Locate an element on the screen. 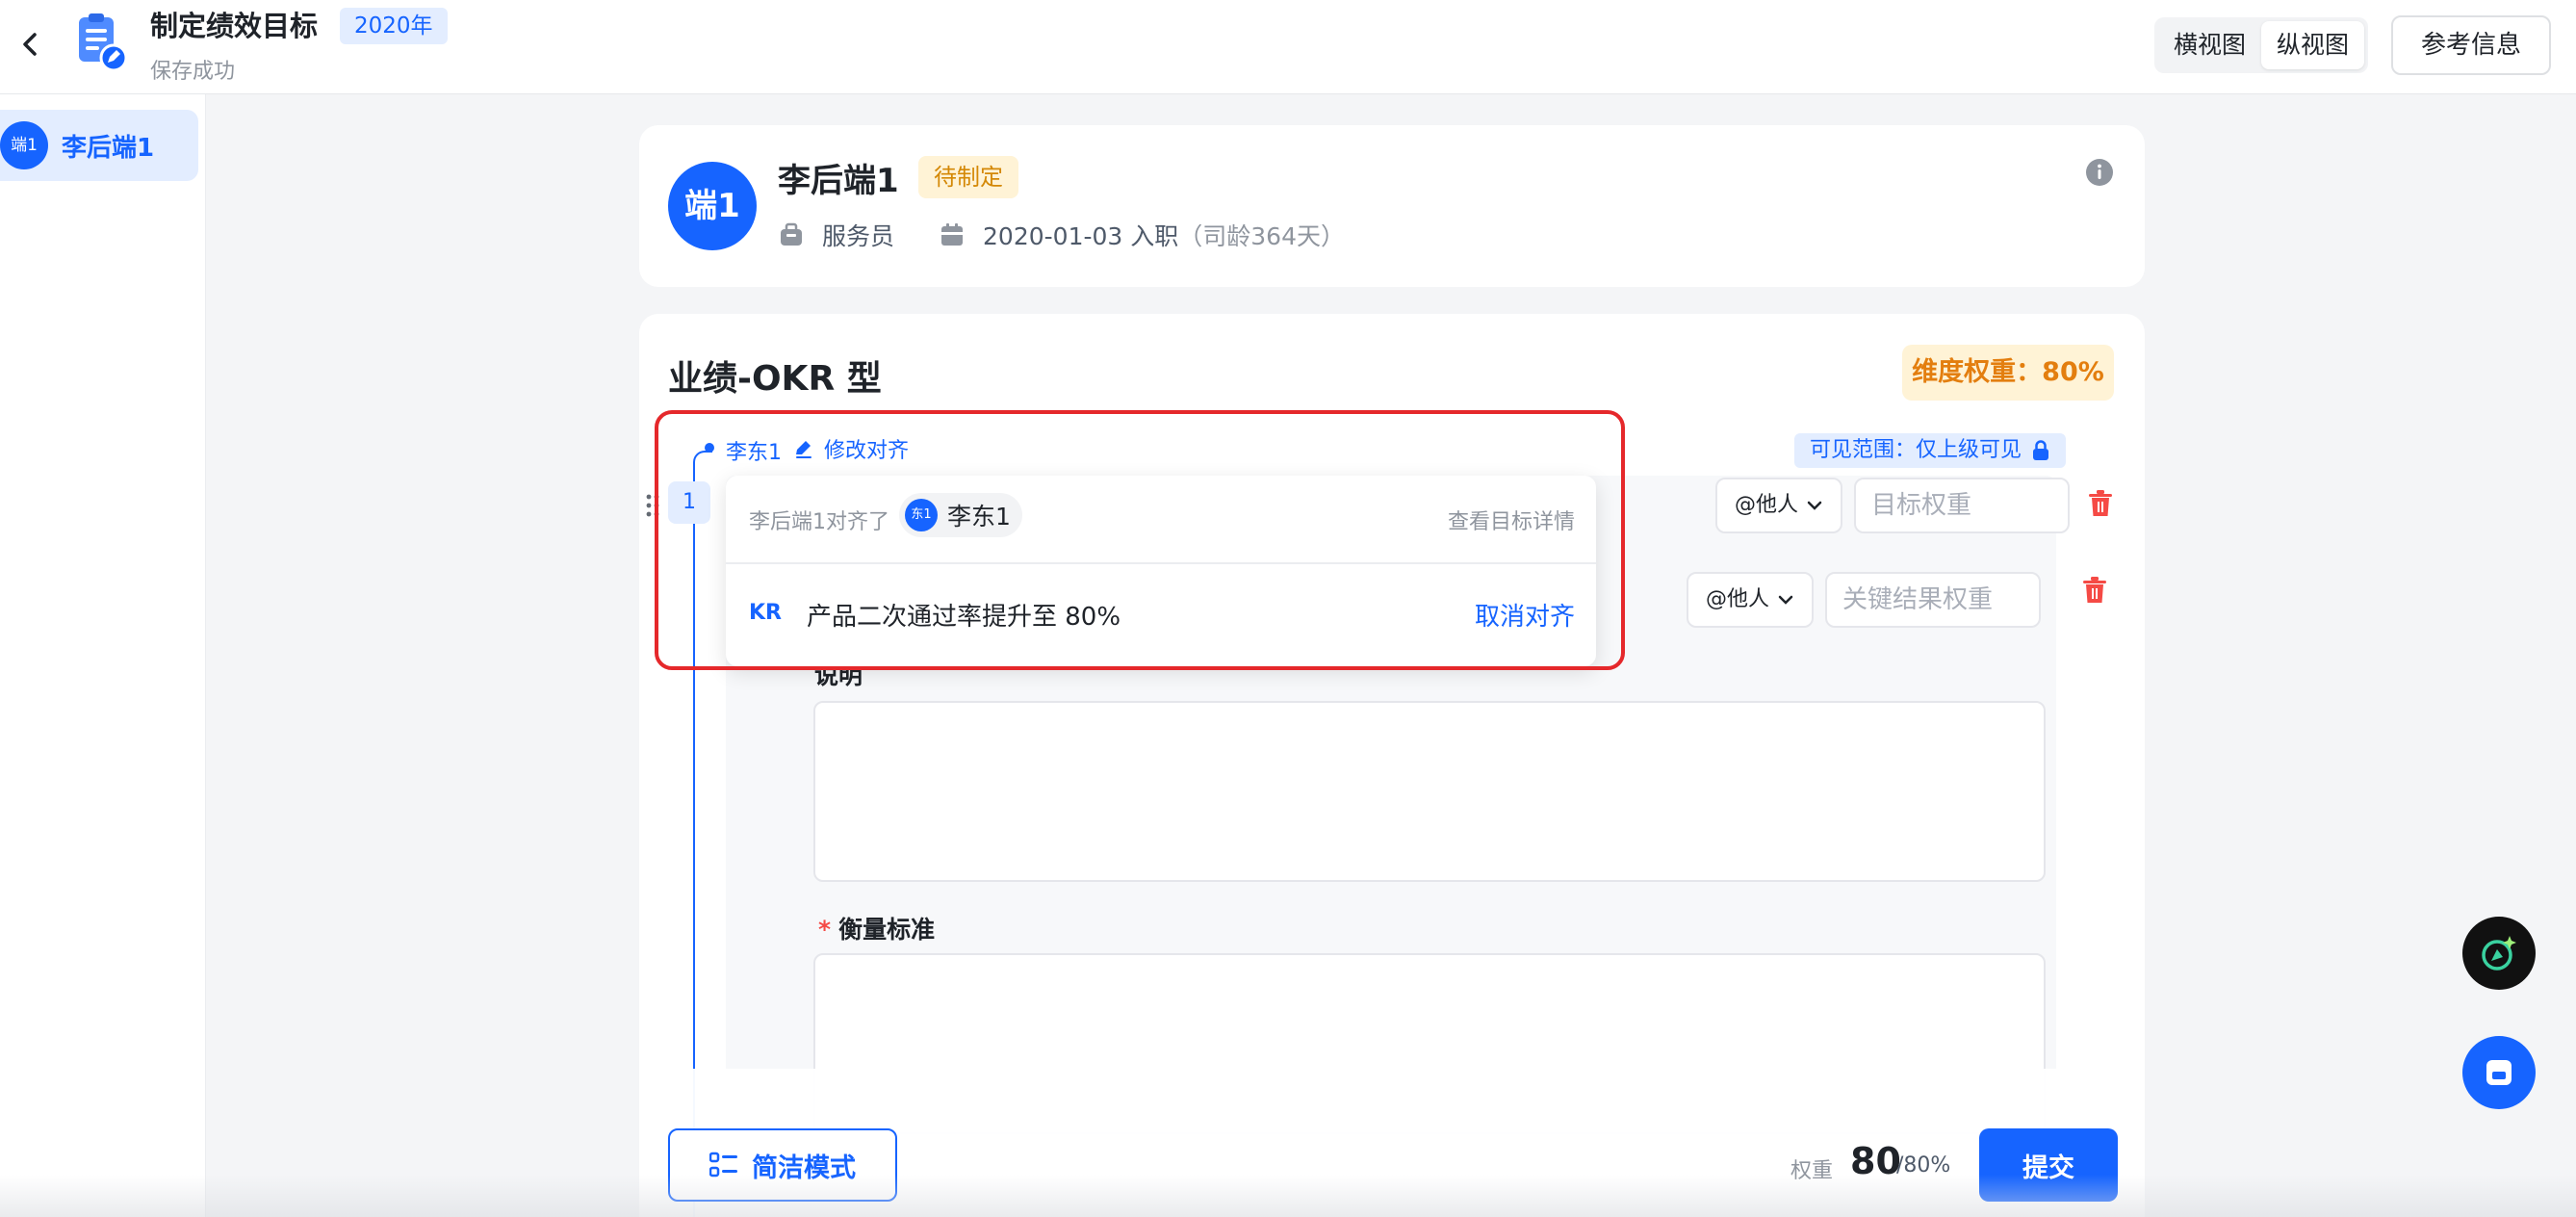  objective-mention-button: @他人 is located at coordinates (1779, 506).